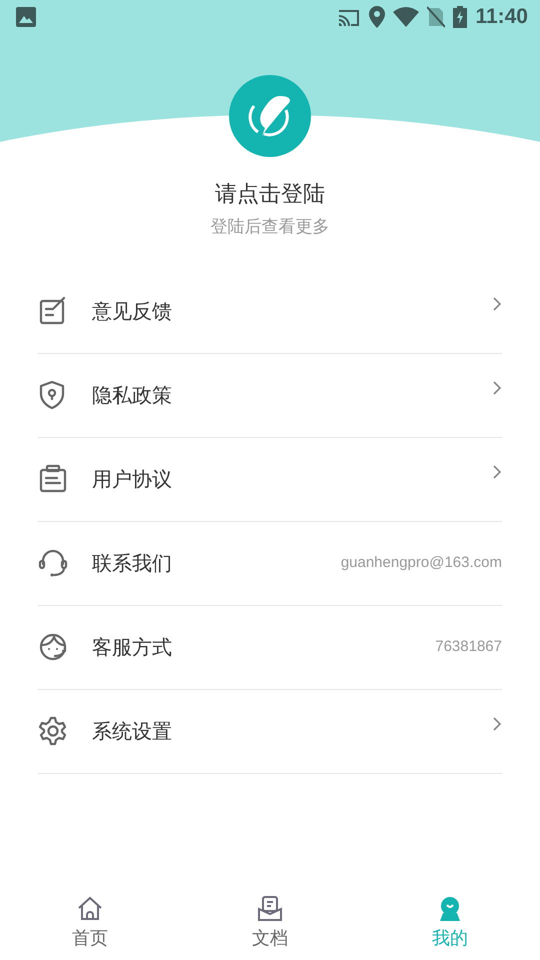  Describe the element at coordinates (377, 17) in the screenshot. I see `location-icon` at that location.